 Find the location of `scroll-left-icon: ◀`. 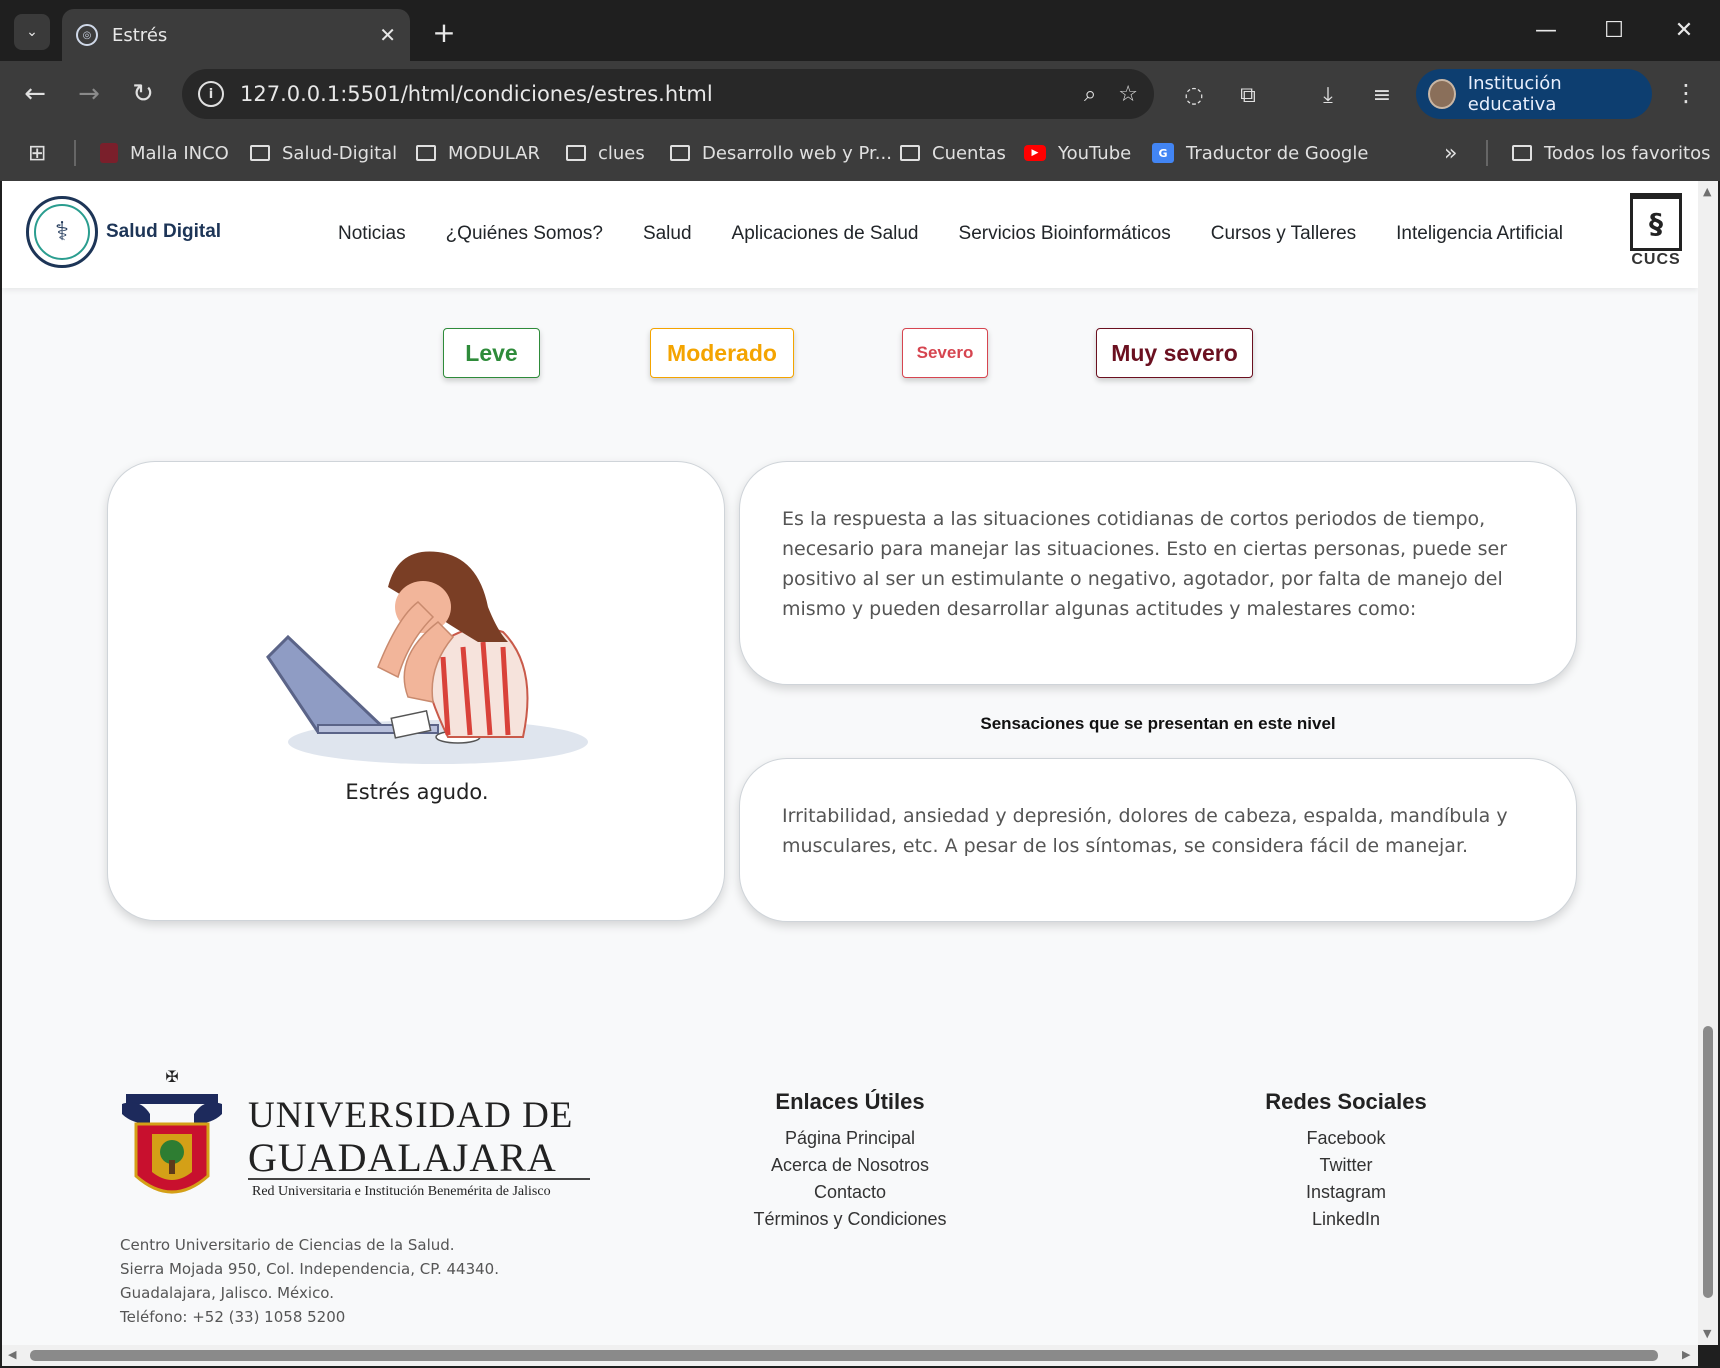

scroll-left-icon: ◀ is located at coordinates (12, 1354).